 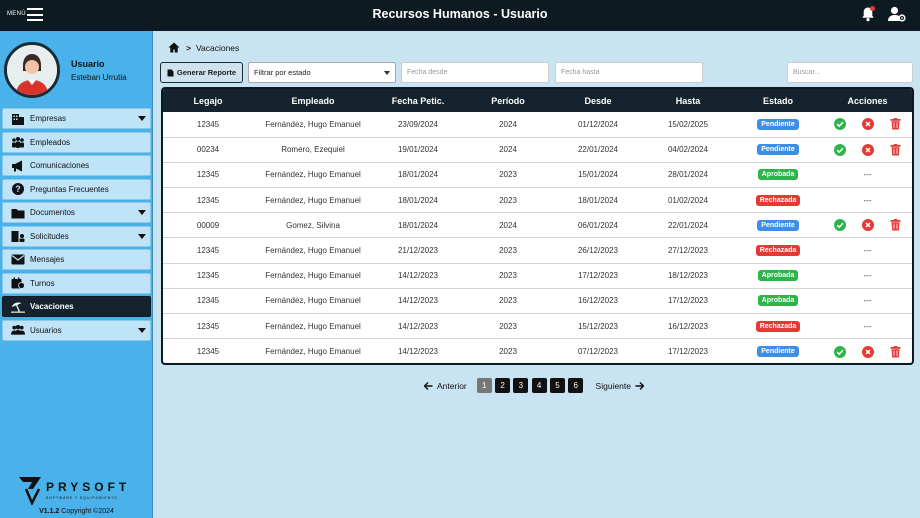 I want to click on next-page-link: Siguiente, so click(x=620, y=386).